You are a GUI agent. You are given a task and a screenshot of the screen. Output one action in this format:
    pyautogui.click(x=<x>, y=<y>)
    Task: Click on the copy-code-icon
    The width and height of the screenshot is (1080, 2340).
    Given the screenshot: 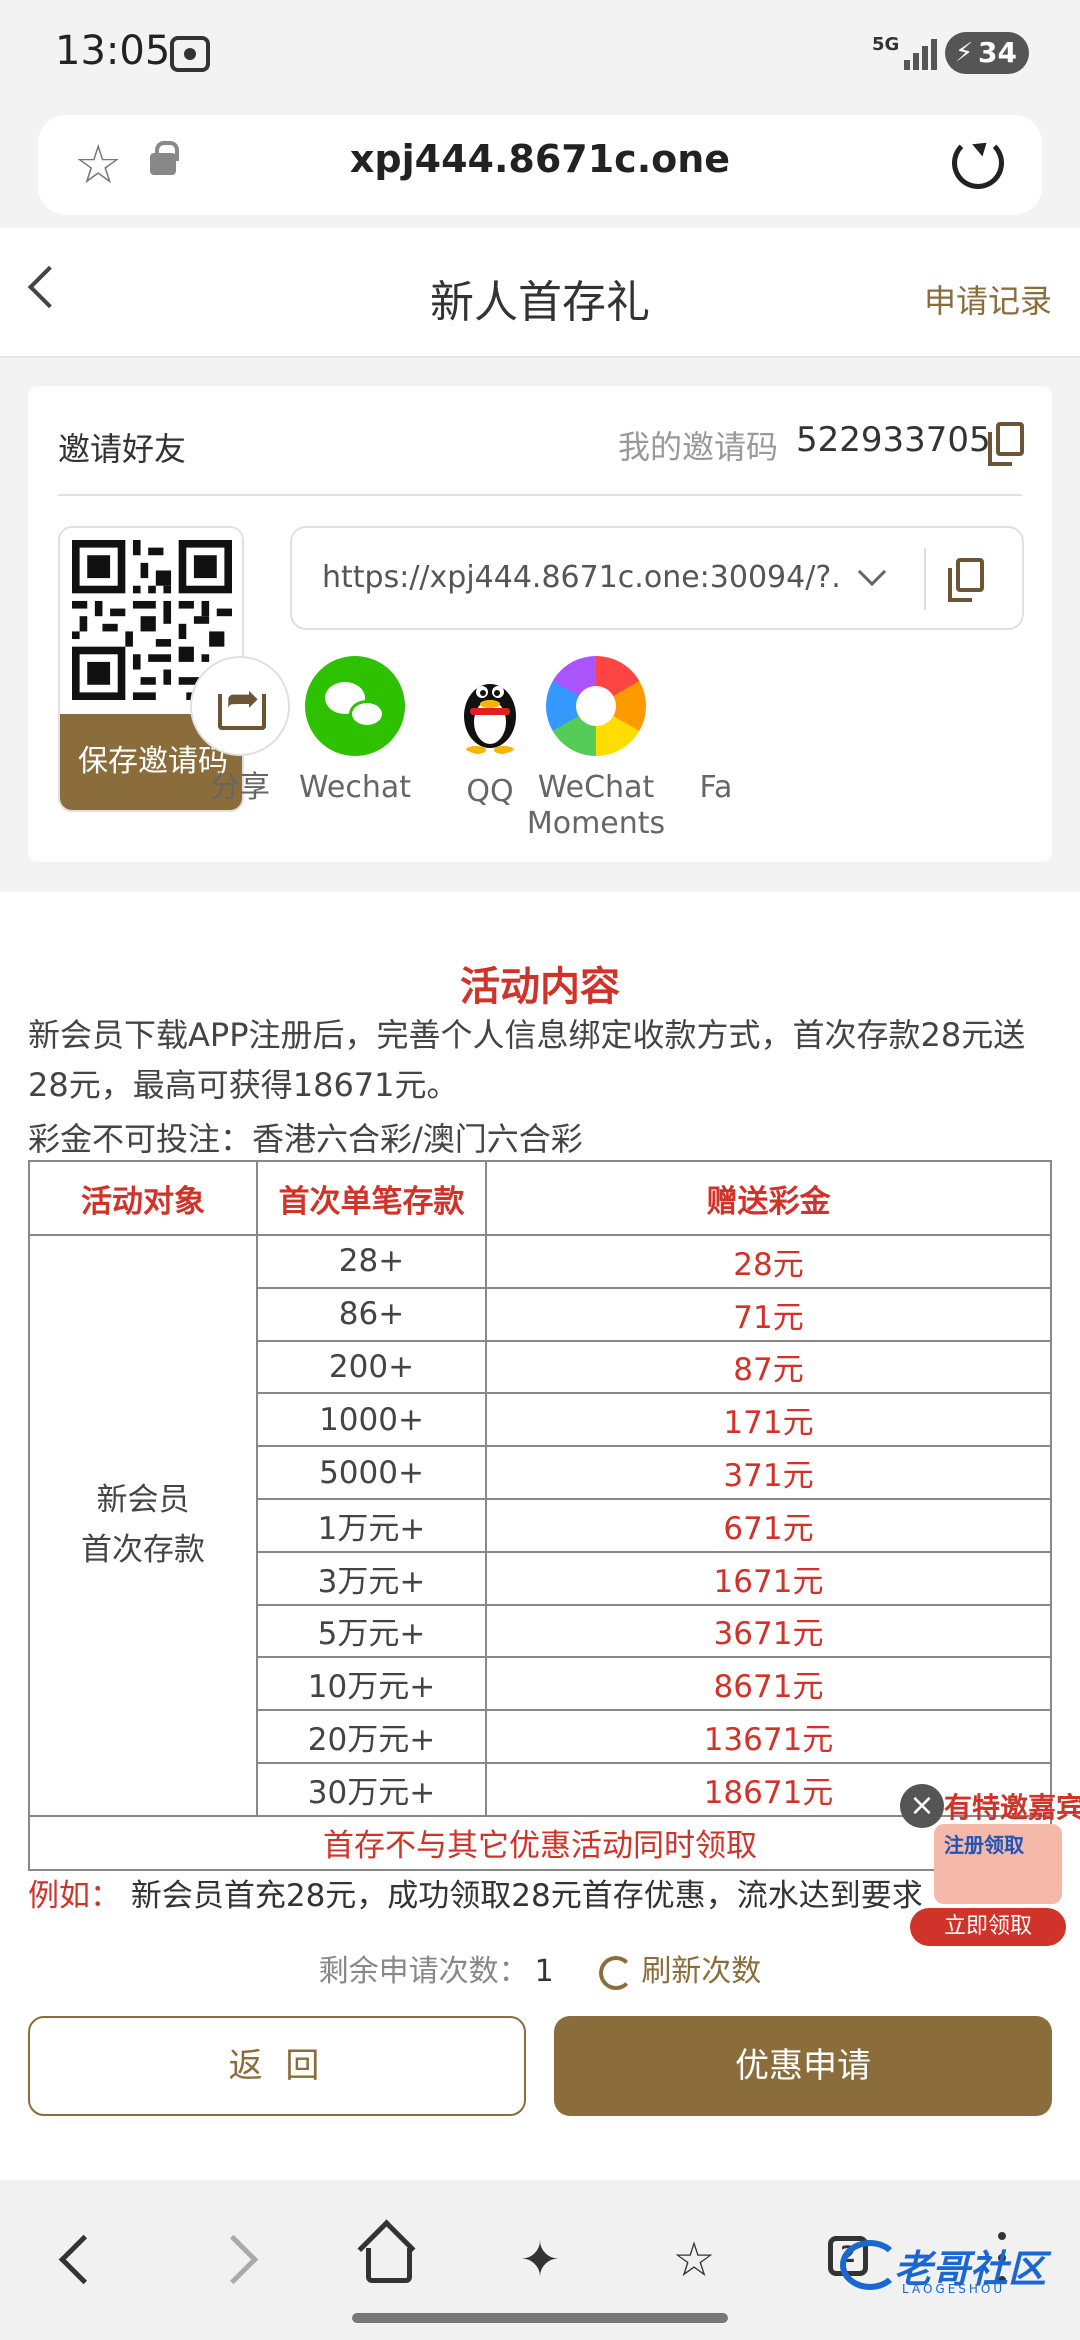 What is the action you would take?
    pyautogui.click(x=1006, y=444)
    